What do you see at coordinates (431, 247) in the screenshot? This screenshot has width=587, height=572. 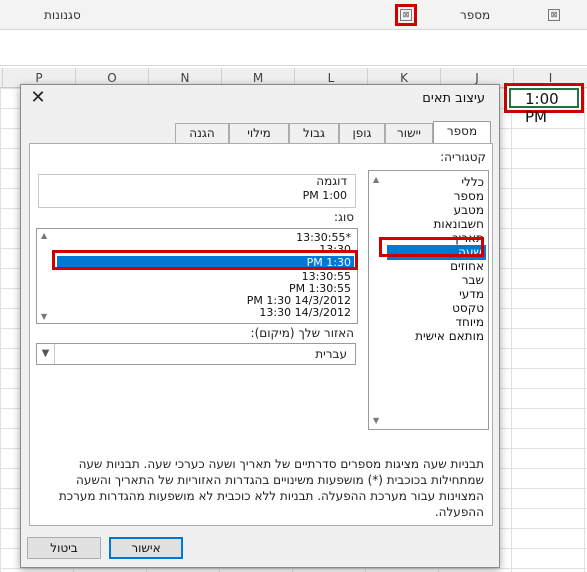 I see `category-highlight` at bounding box center [431, 247].